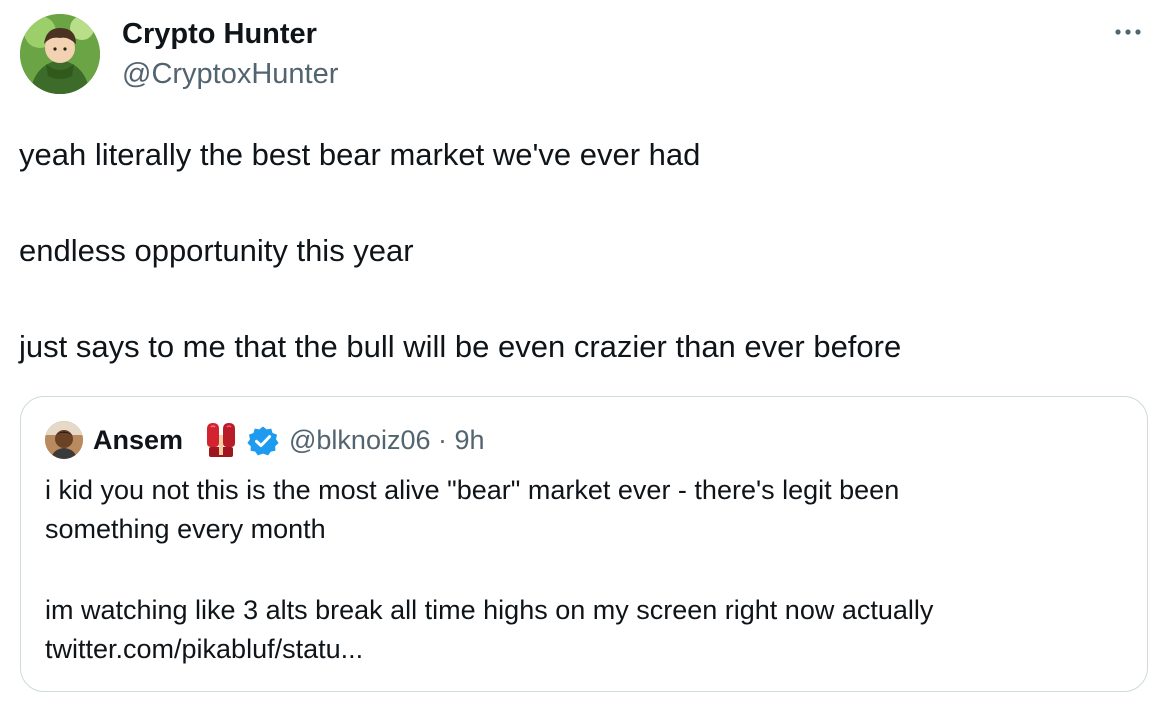 The height and width of the screenshot is (708, 1164). I want to click on quoted-author-avatar, so click(64, 440).